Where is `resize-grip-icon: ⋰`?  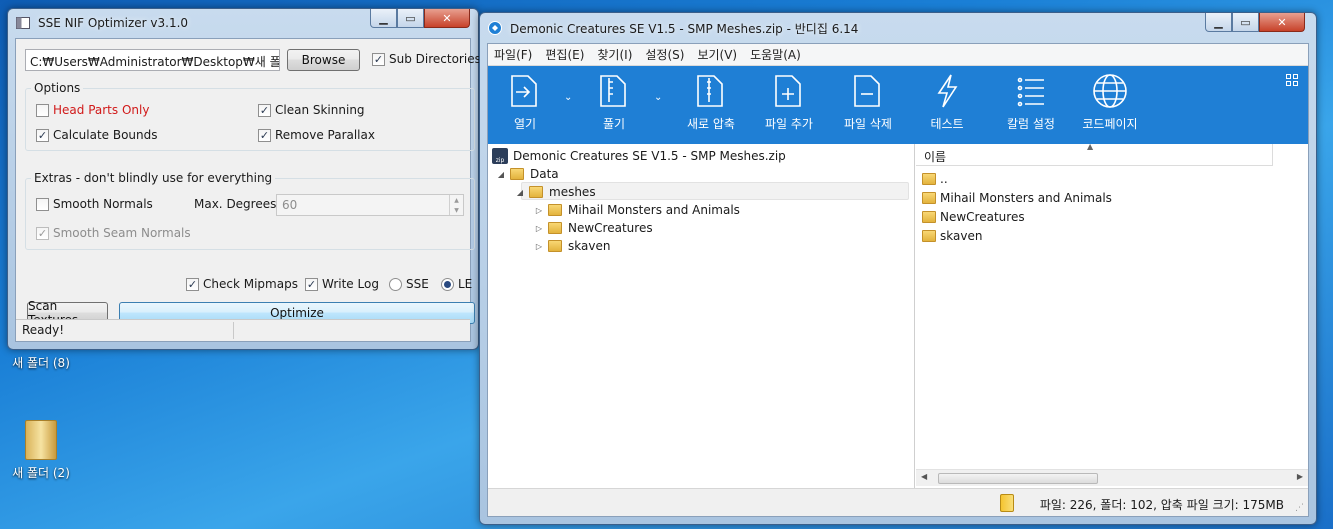 resize-grip-icon: ⋰ is located at coordinates (1299, 508).